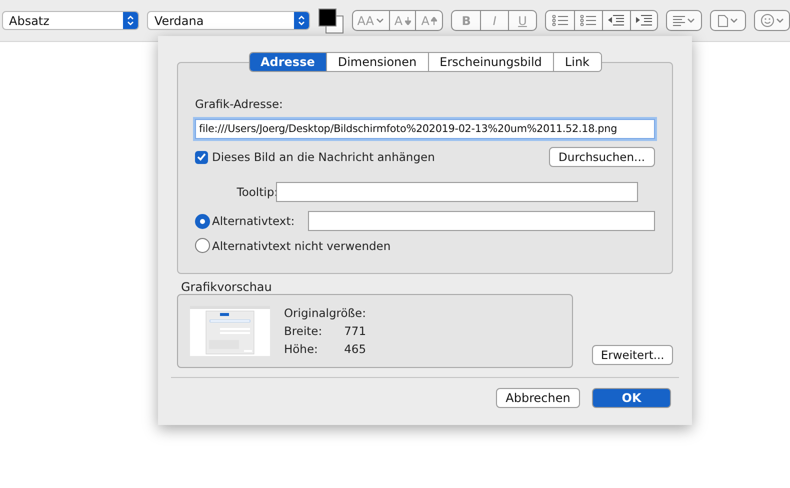 The image size is (790, 488). Describe the element at coordinates (301, 245) in the screenshot. I see `radio-label: Alternativtext nicht verwenden` at that location.